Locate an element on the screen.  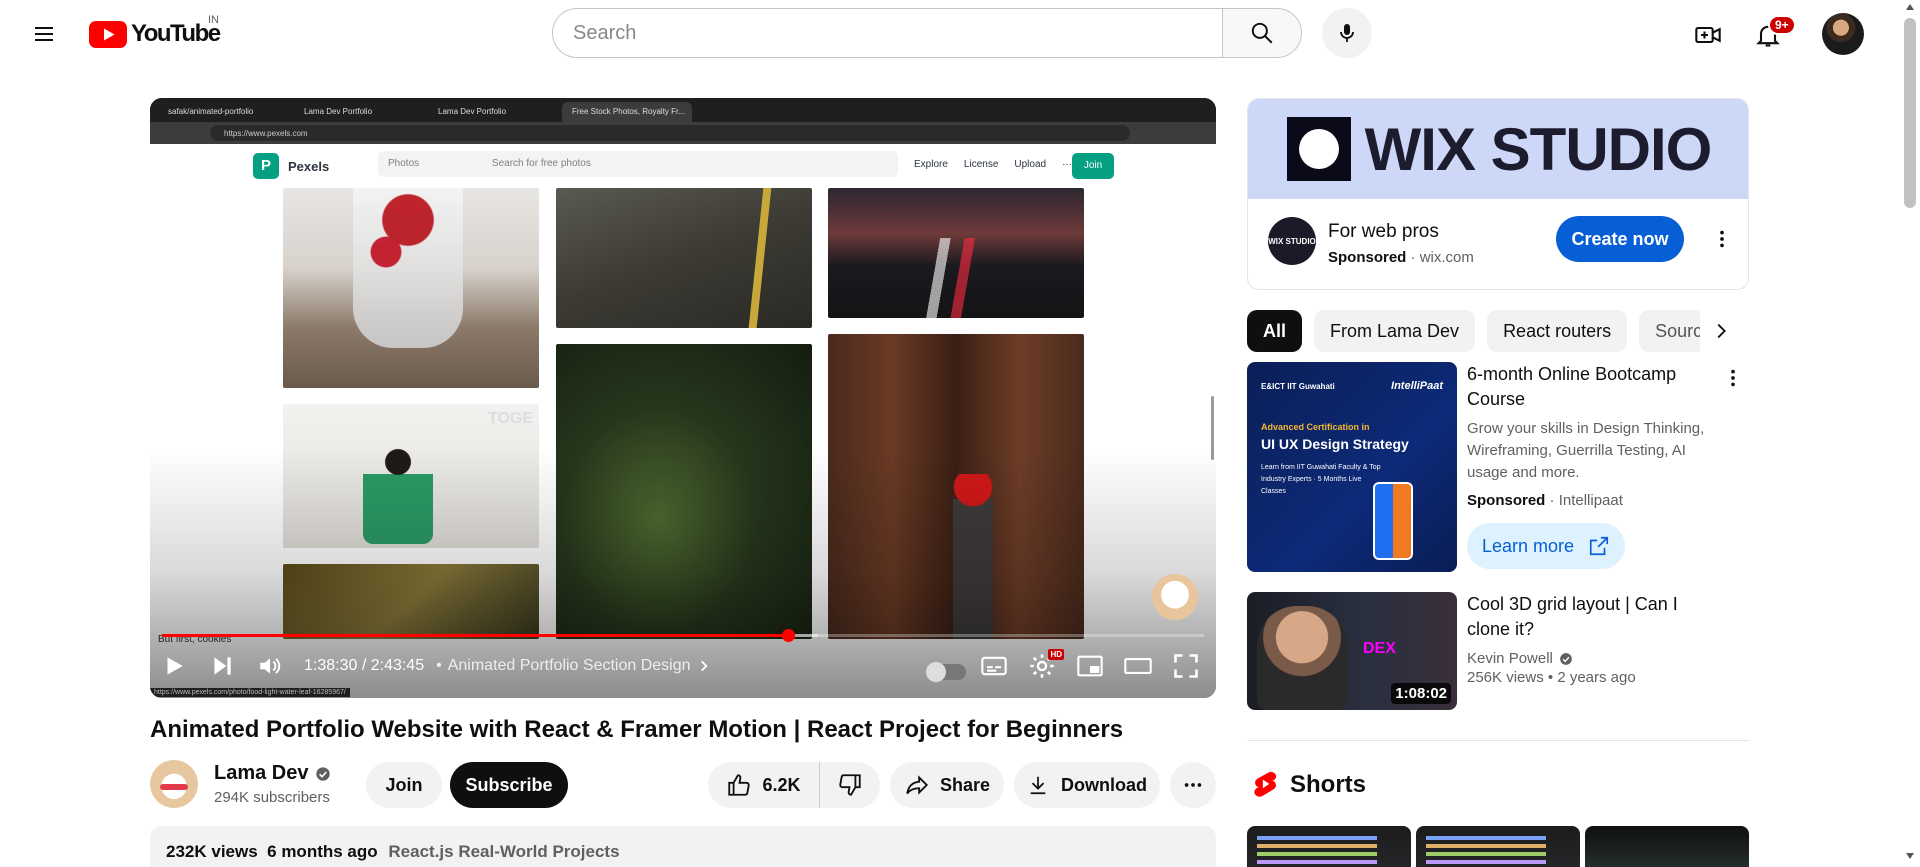
search-button is located at coordinates (1262, 33).